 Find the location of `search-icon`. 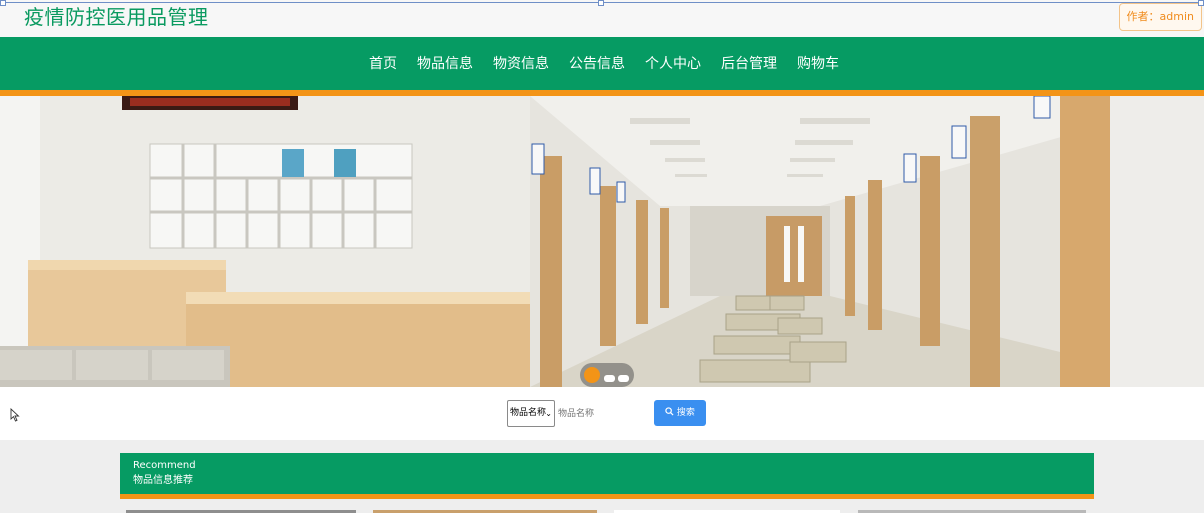

search-icon is located at coordinates (671, 412).